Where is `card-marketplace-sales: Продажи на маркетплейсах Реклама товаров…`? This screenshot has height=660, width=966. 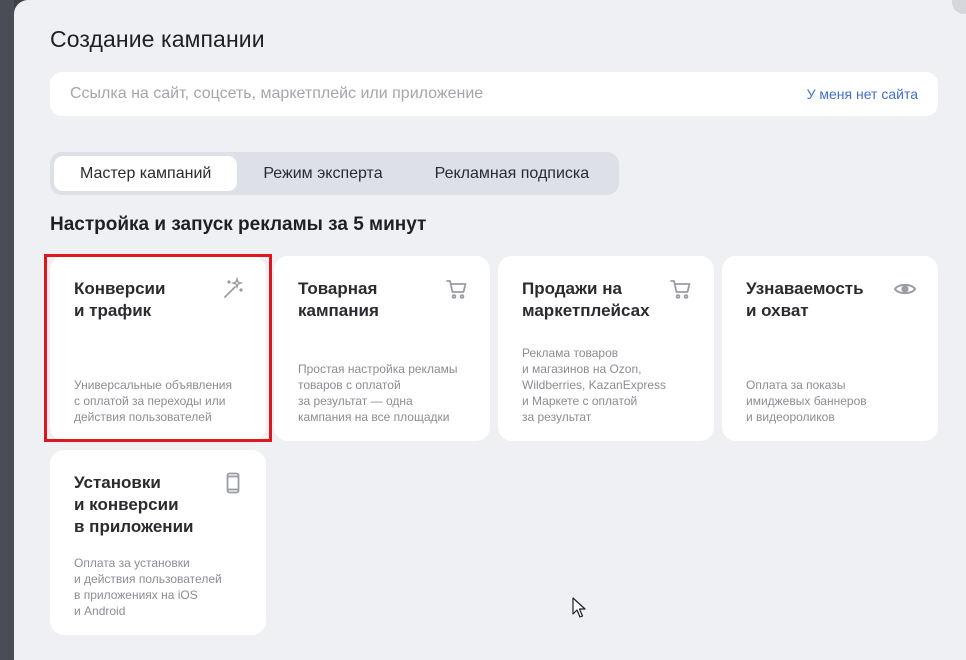
card-marketplace-sales: Продажи на маркетплейсах Реклама товаров… is located at coordinates (606, 348).